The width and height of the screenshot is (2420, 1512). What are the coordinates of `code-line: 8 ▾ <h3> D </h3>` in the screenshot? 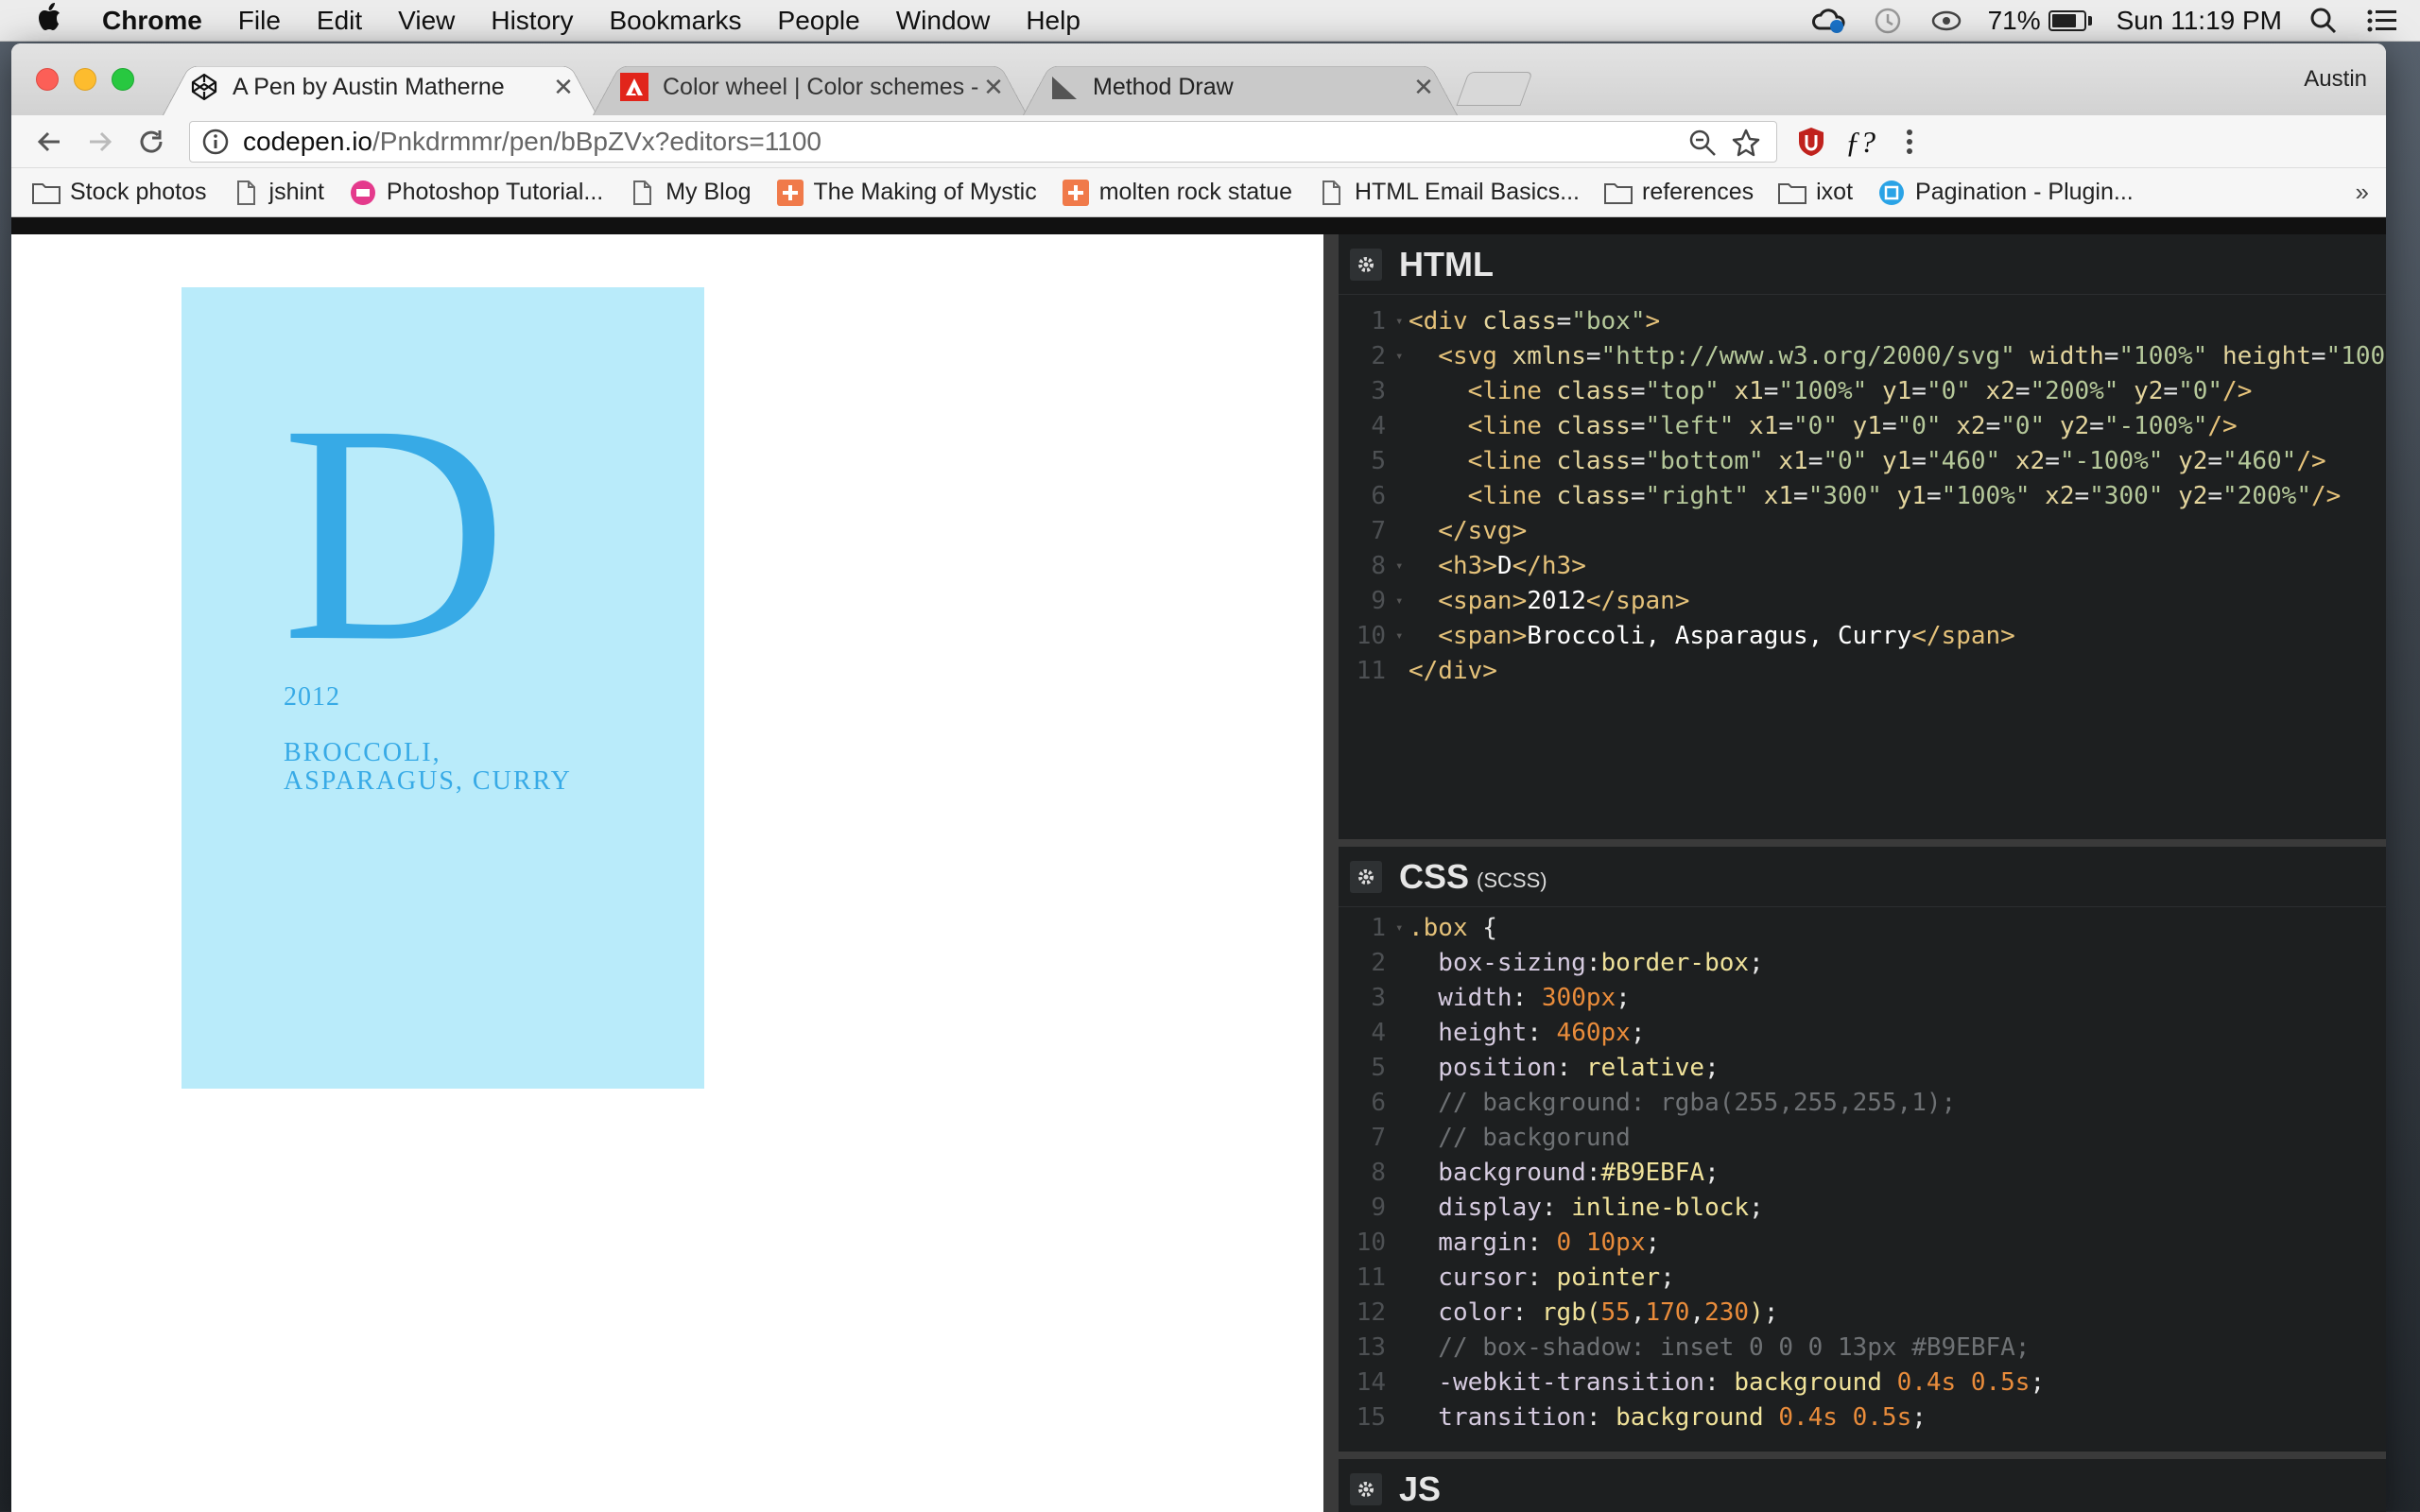 It's located at (1862, 566).